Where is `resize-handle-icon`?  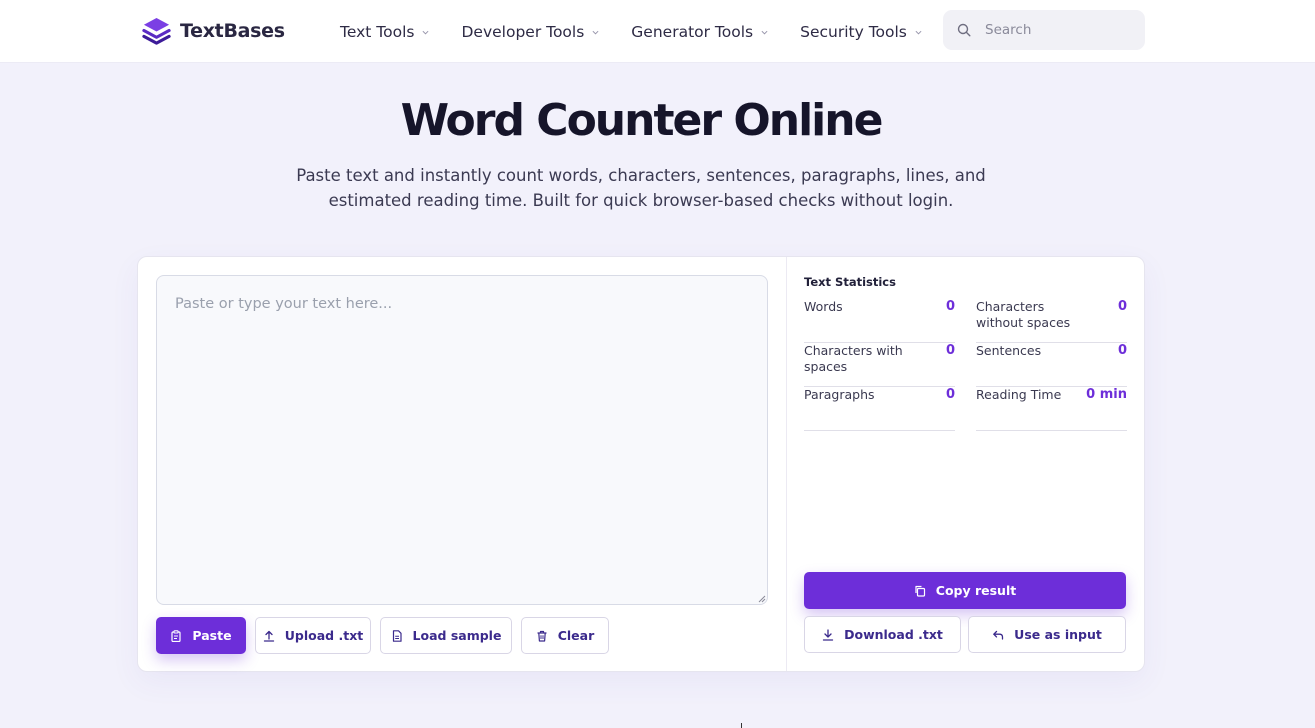 resize-handle-icon is located at coordinates (761, 598).